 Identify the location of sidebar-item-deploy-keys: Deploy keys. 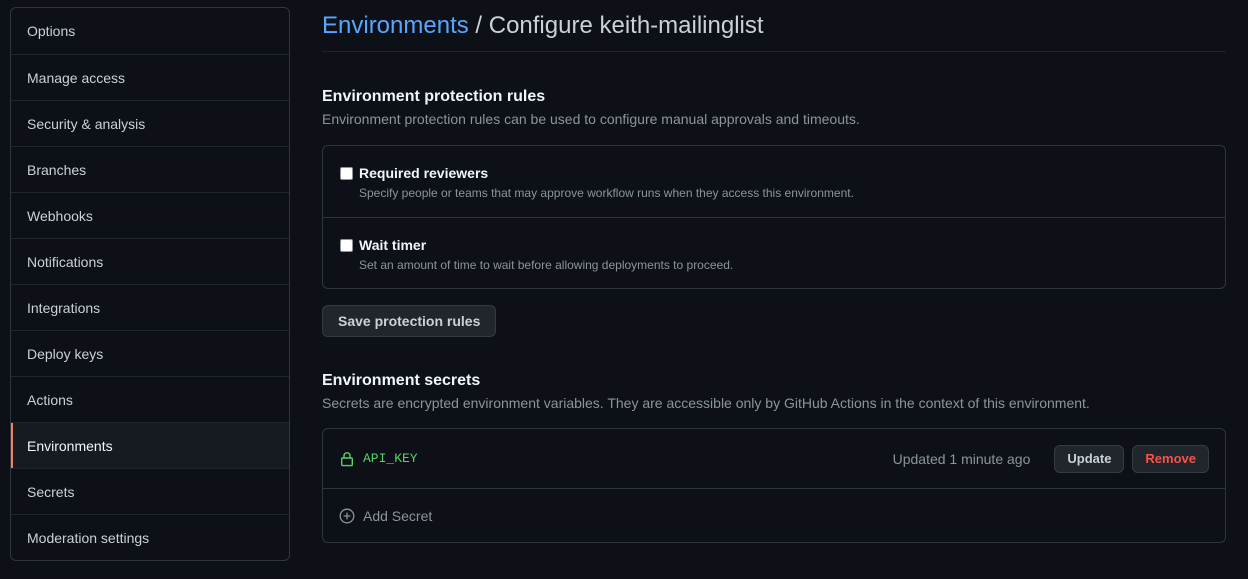
(150, 353).